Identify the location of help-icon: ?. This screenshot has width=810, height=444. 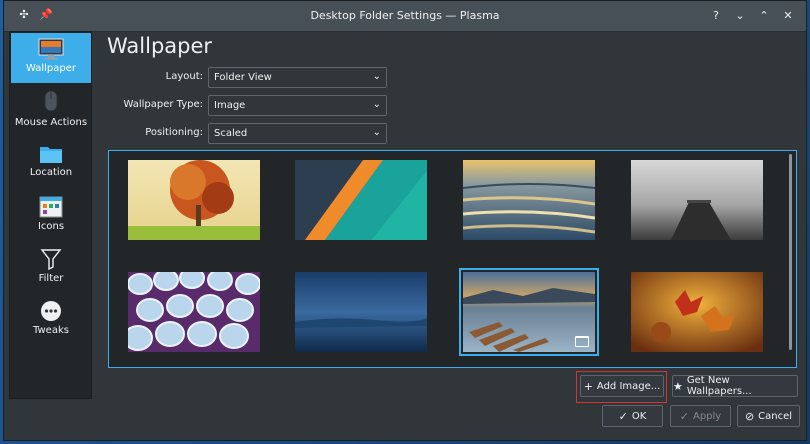
(716, 16).